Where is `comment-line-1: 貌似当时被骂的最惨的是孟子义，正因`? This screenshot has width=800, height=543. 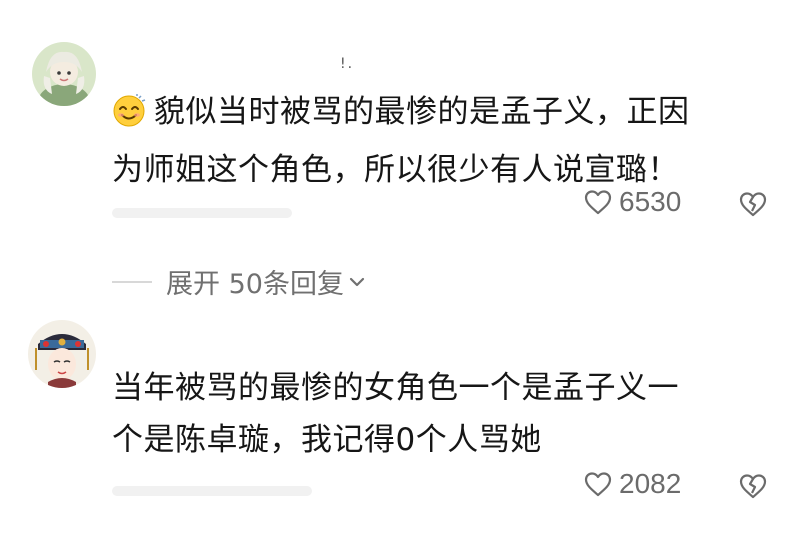
comment-line-1: 貌似当时被骂的最惨的是孟子义，正因 is located at coordinates (422, 112).